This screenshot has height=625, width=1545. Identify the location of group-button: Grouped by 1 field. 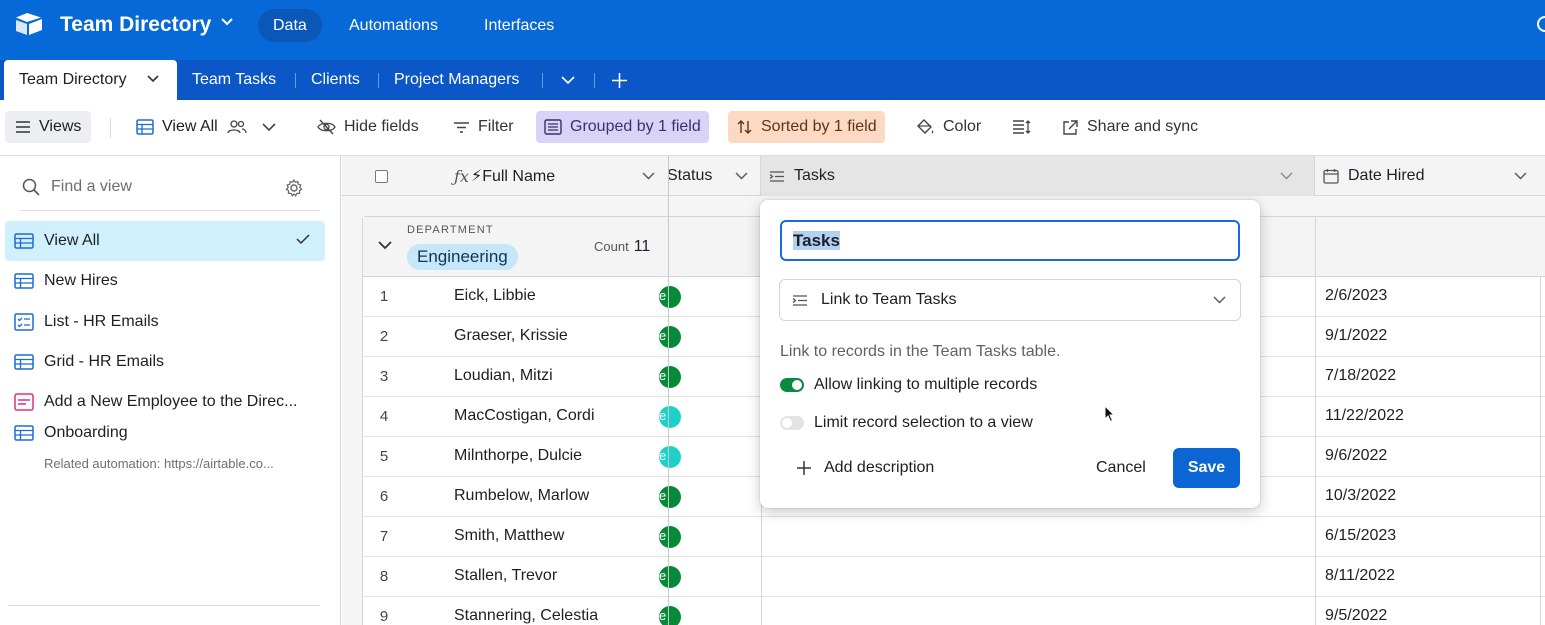
(622, 127).